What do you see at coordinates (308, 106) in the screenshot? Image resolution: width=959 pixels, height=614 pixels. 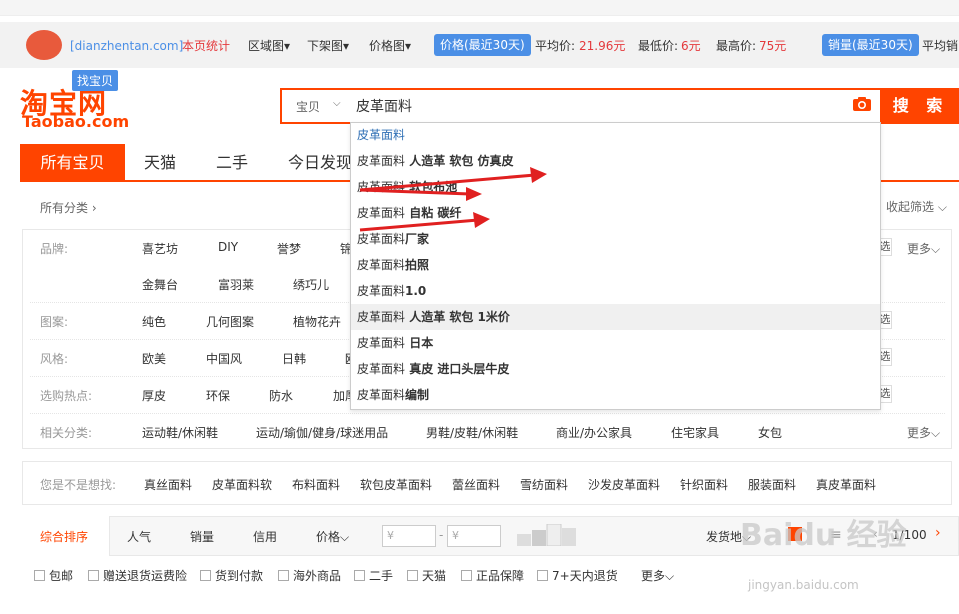 I see `search-scope-select: 宝贝` at bounding box center [308, 106].